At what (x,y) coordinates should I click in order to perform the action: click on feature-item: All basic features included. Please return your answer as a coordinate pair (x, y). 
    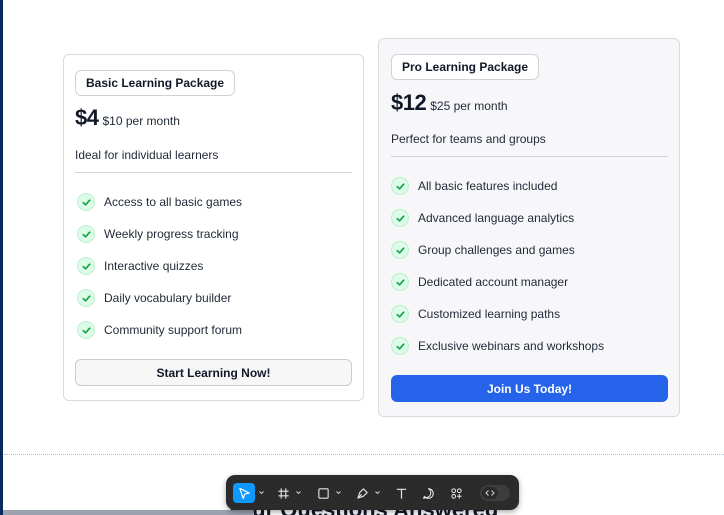
    Looking at the image, I should click on (497, 186).